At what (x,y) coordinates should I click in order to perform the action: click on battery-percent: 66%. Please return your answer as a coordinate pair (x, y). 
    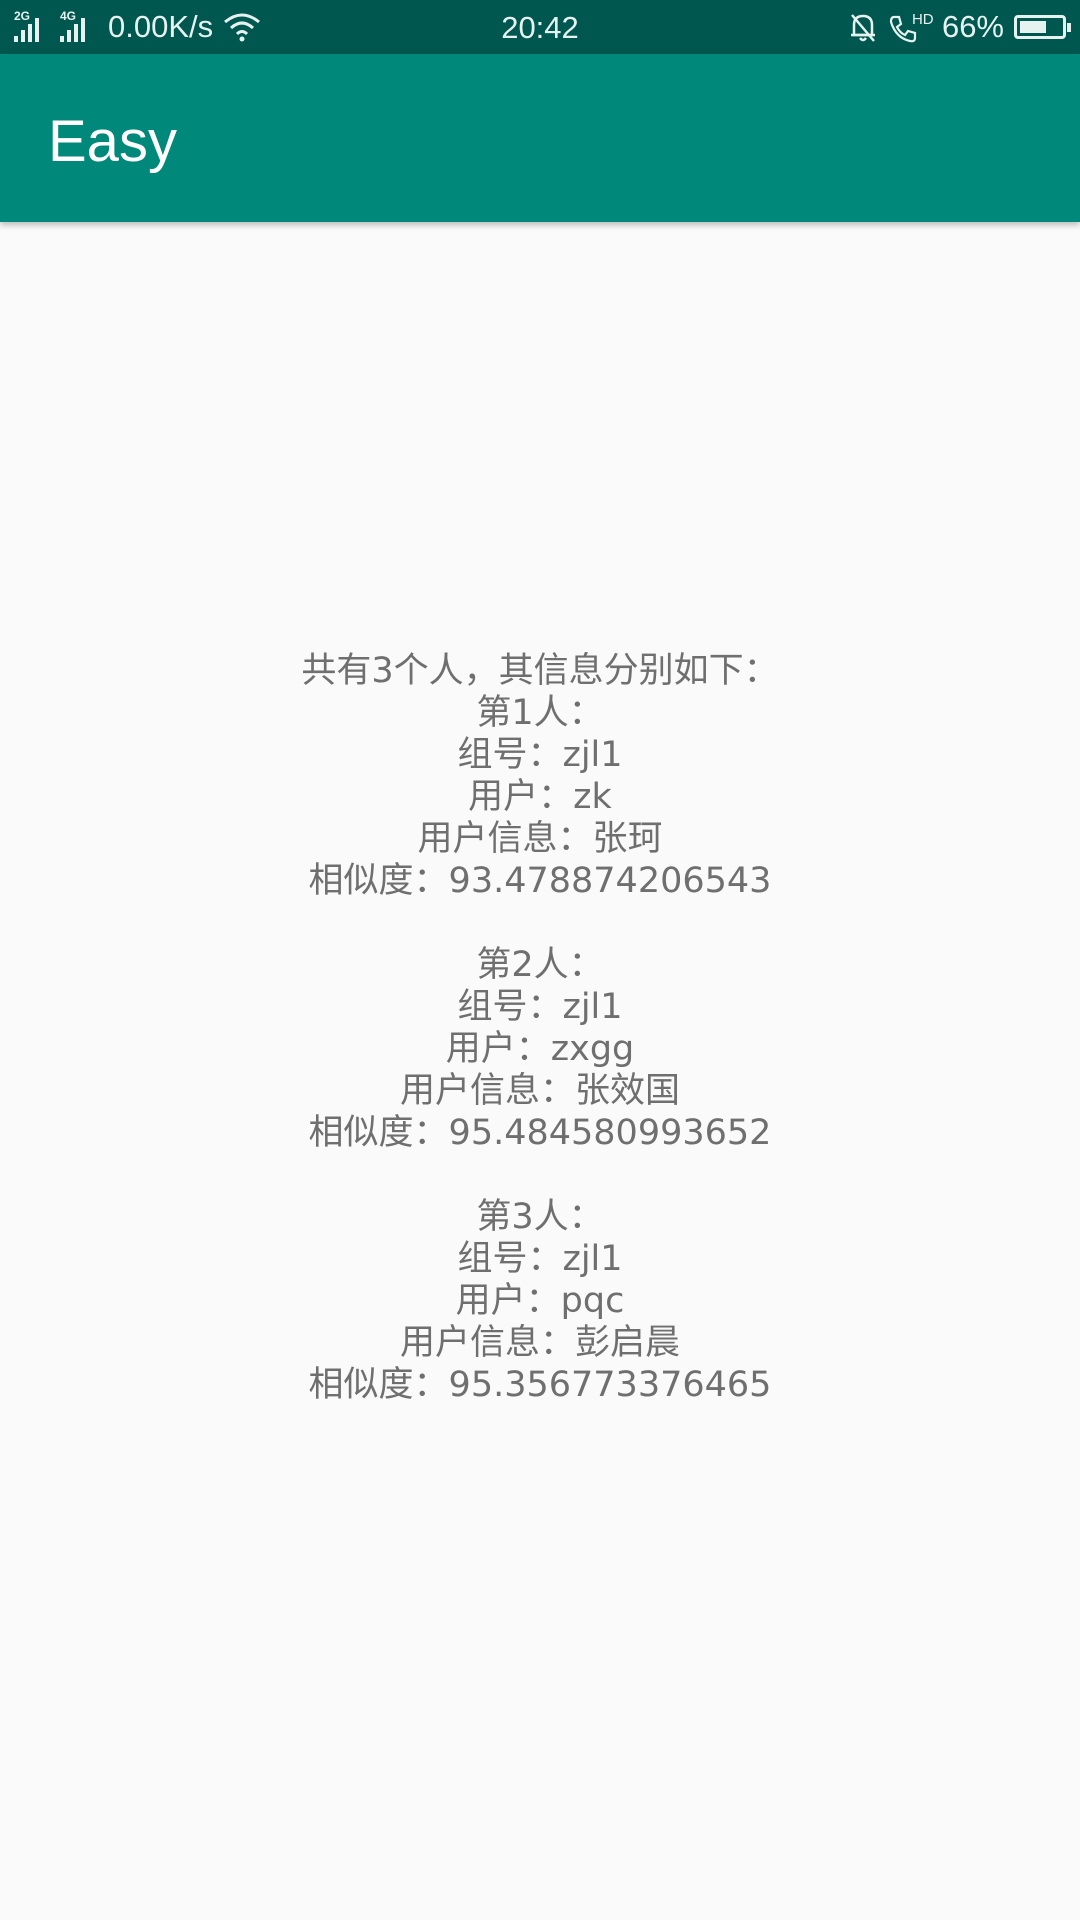
    Looking at the image, I should click on (972, 26).